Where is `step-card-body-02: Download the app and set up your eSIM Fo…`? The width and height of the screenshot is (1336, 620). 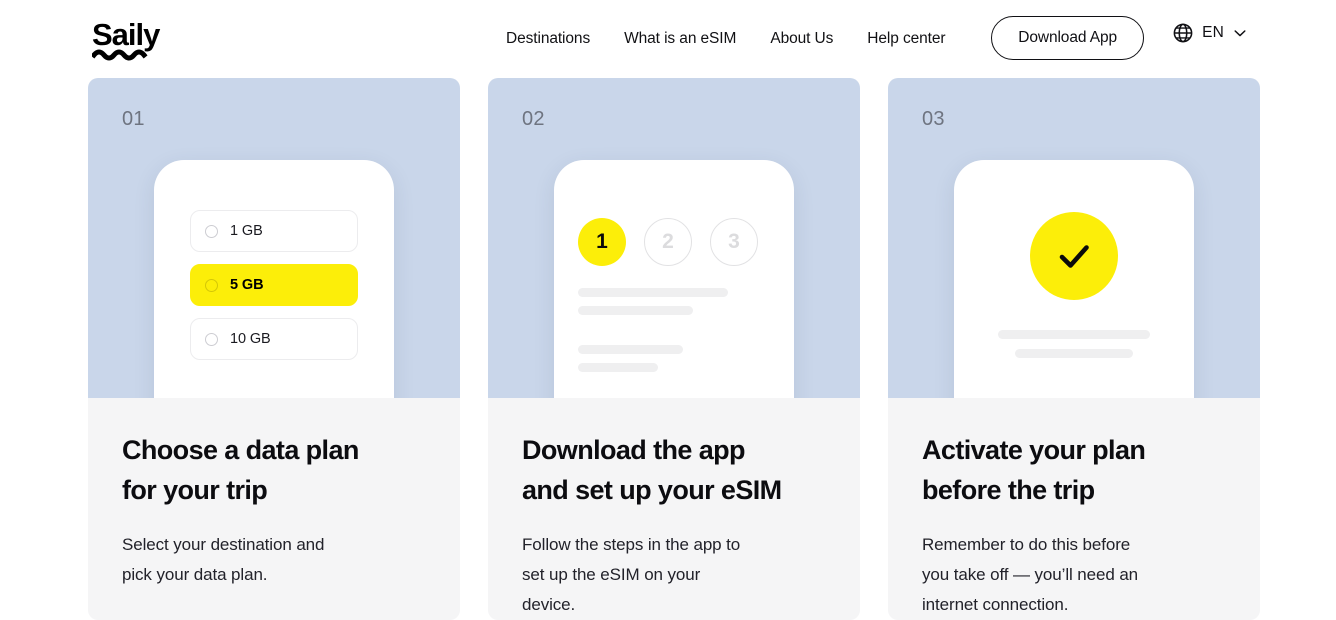 step-card-body-02: Download the app and set up your eSIM Fo… is located at coordinates (674, 509).